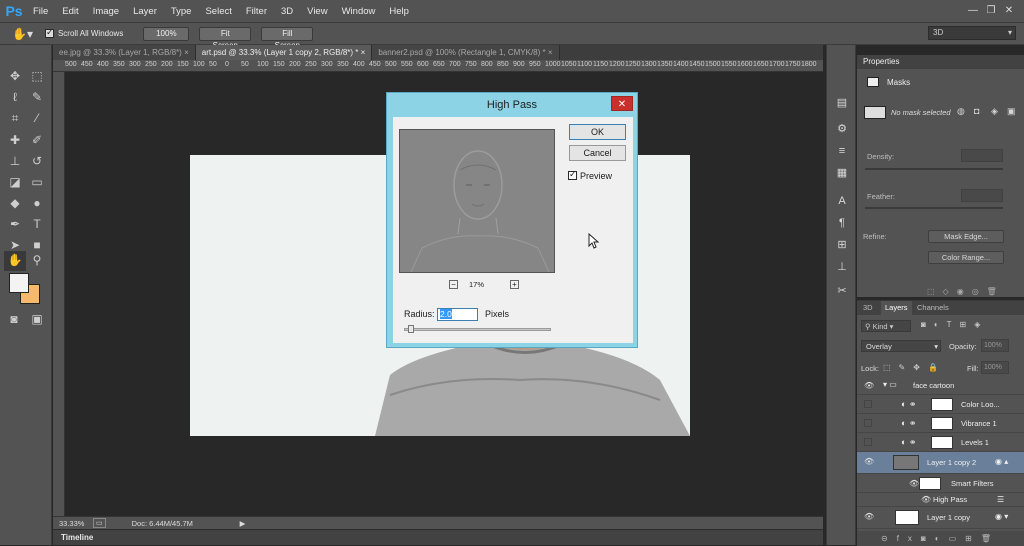  I want to click on character-icon: A, so click(842, 201).